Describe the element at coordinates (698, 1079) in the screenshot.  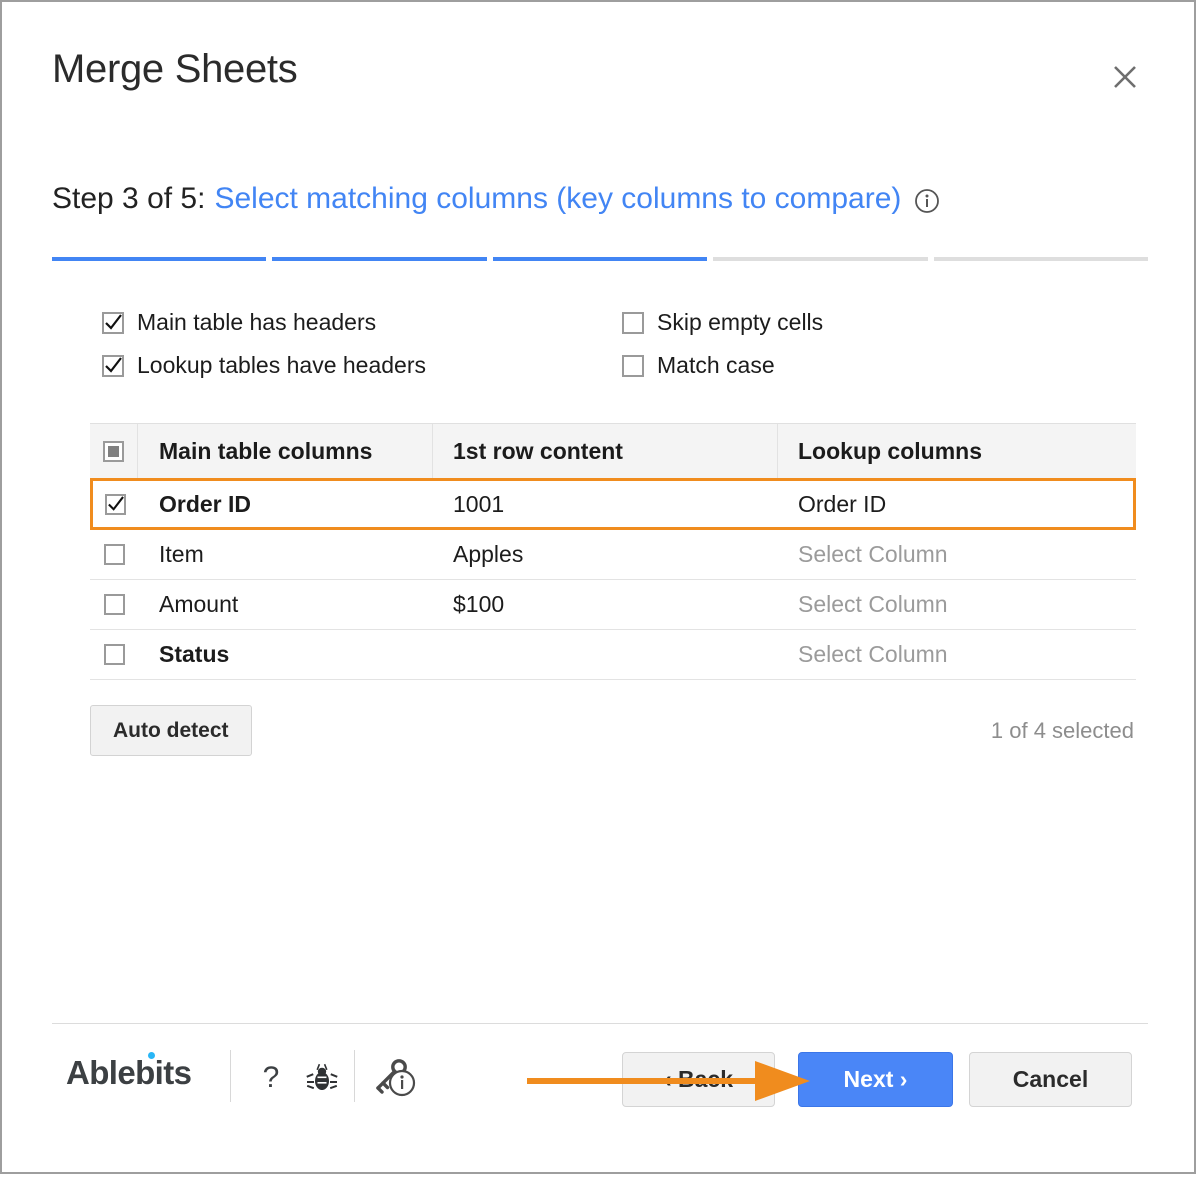
I see `back-button: ‹ Back` at that location.